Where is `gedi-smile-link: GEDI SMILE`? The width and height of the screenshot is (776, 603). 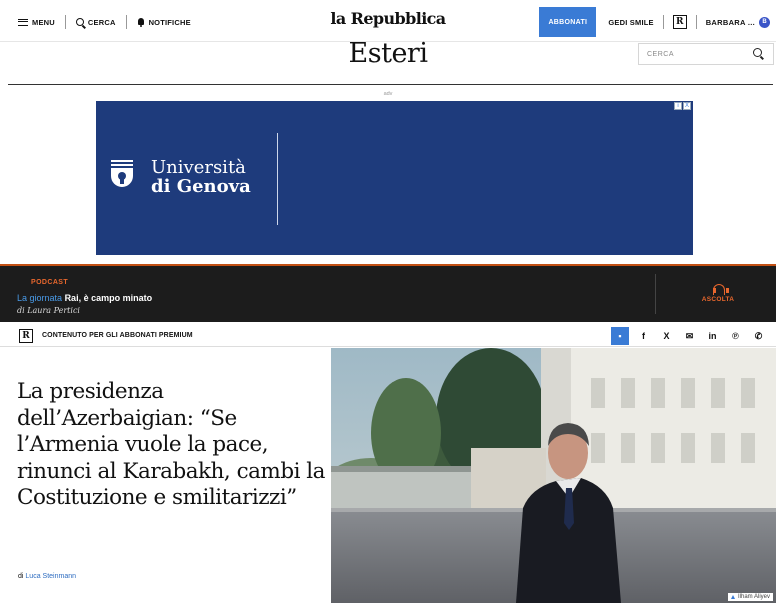 gedi-smile-link: GEDI SMILE is located at coordinates (630, 22).